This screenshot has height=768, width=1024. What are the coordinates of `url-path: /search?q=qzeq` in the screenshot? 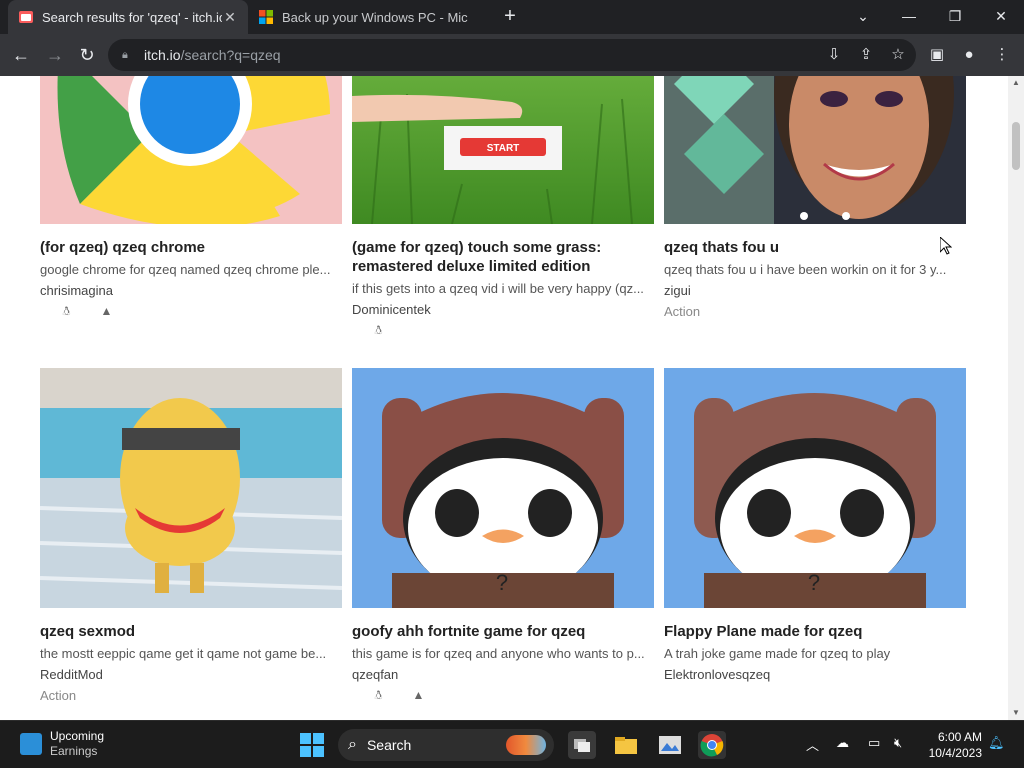 It's located at (230, 55).